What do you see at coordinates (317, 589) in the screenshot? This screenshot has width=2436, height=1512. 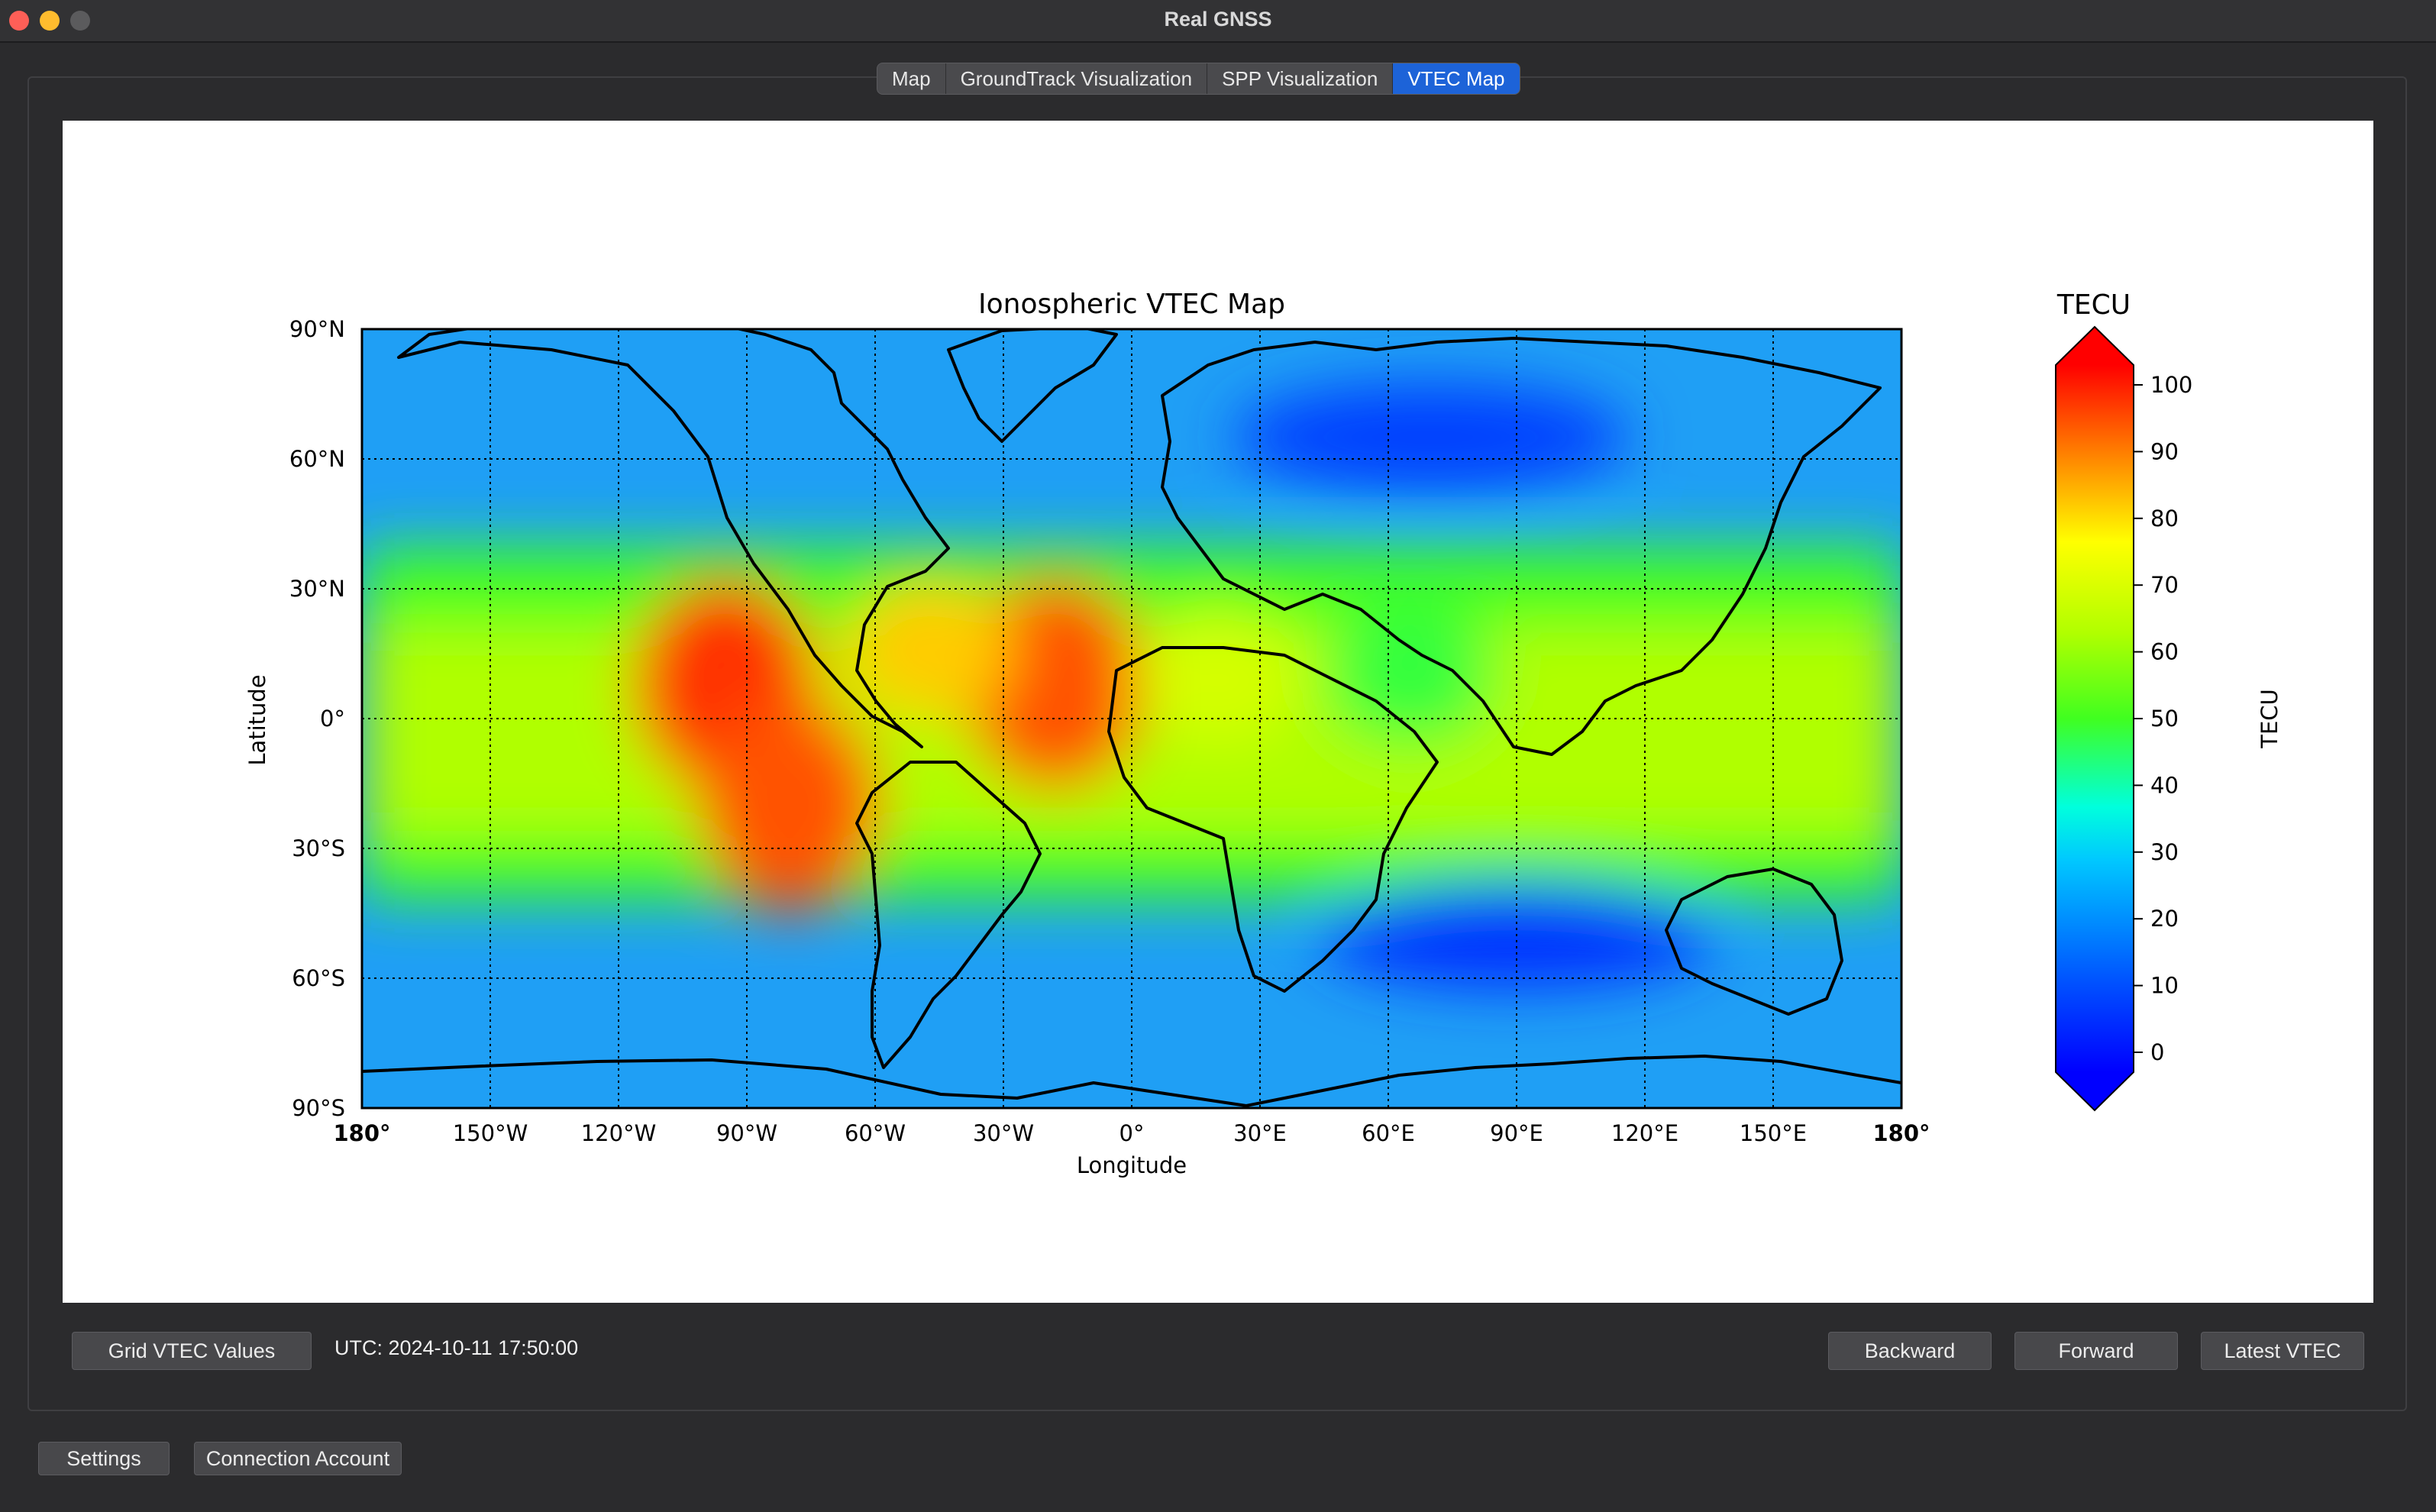 I see `y-tick-label: 30°N` at bounding box center [317, 589].